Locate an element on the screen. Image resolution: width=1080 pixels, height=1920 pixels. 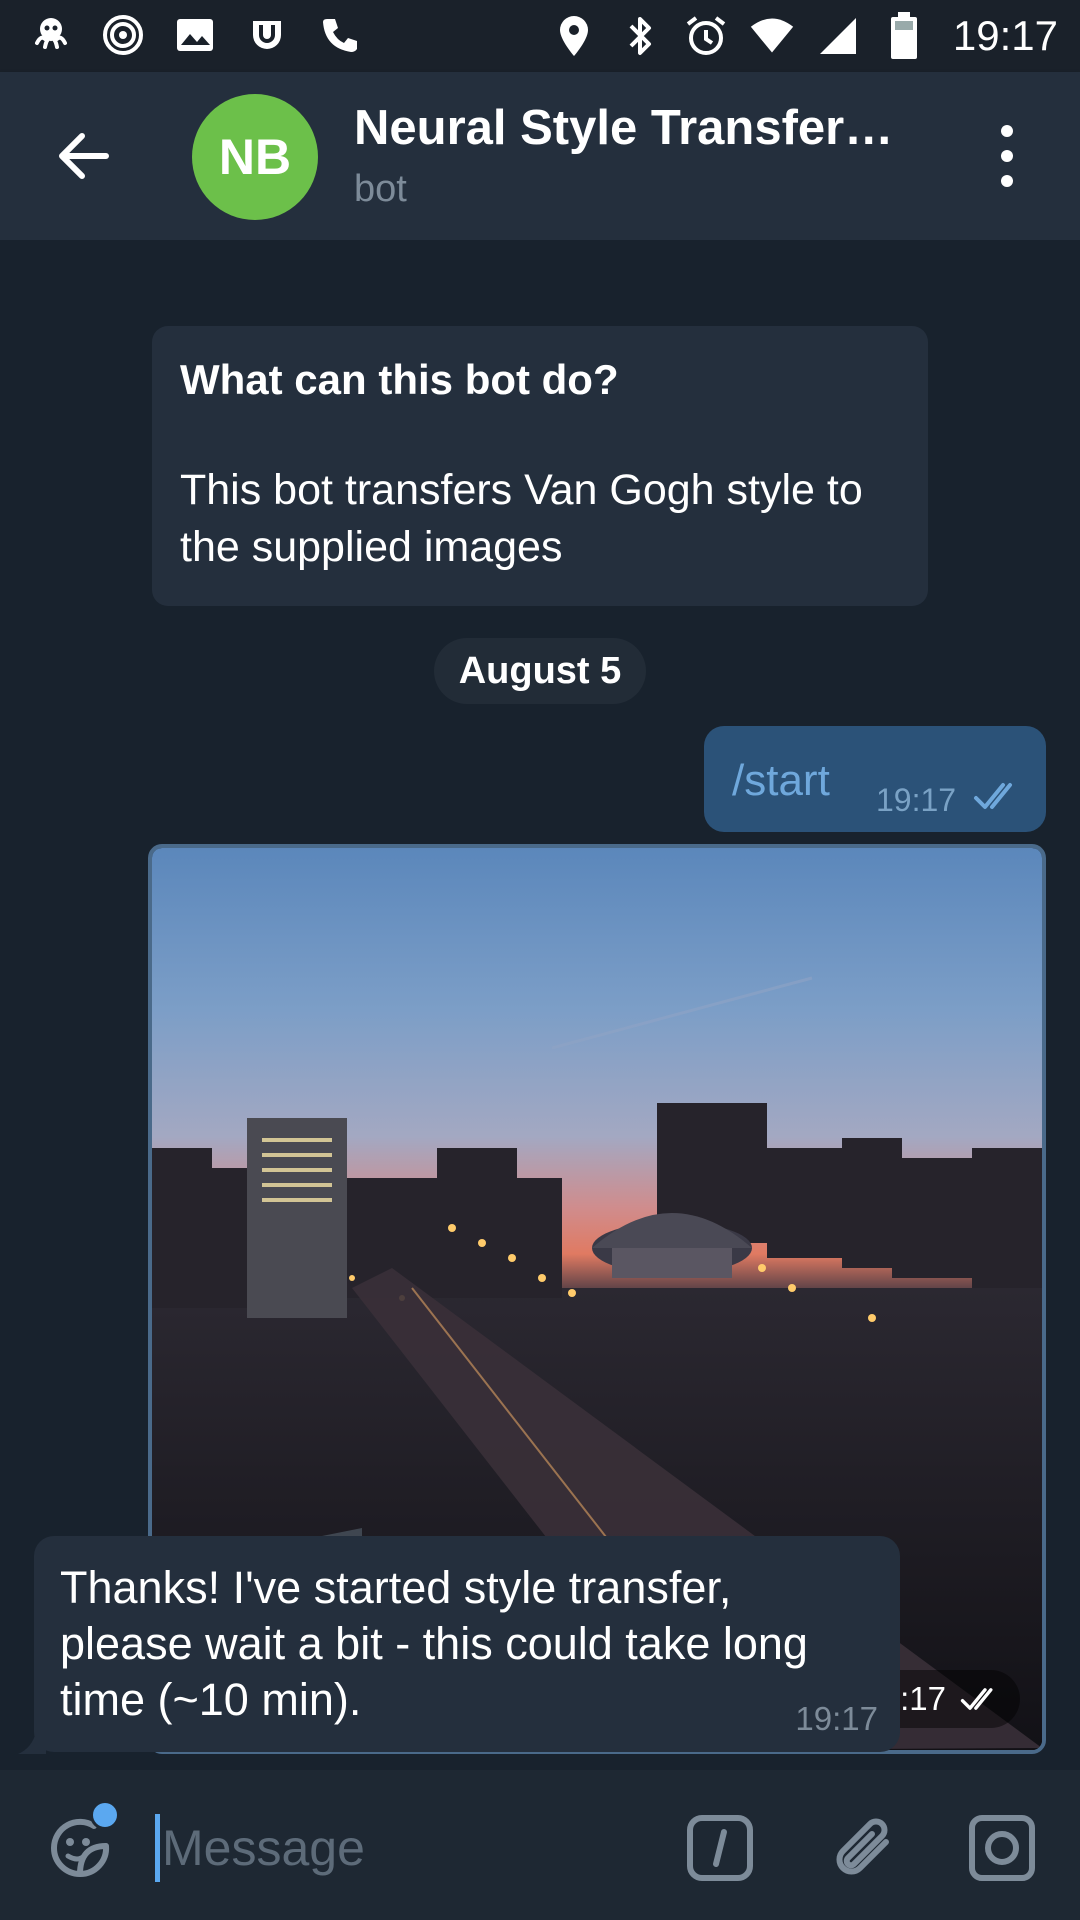
back-button is located at coordinates (84, 156).